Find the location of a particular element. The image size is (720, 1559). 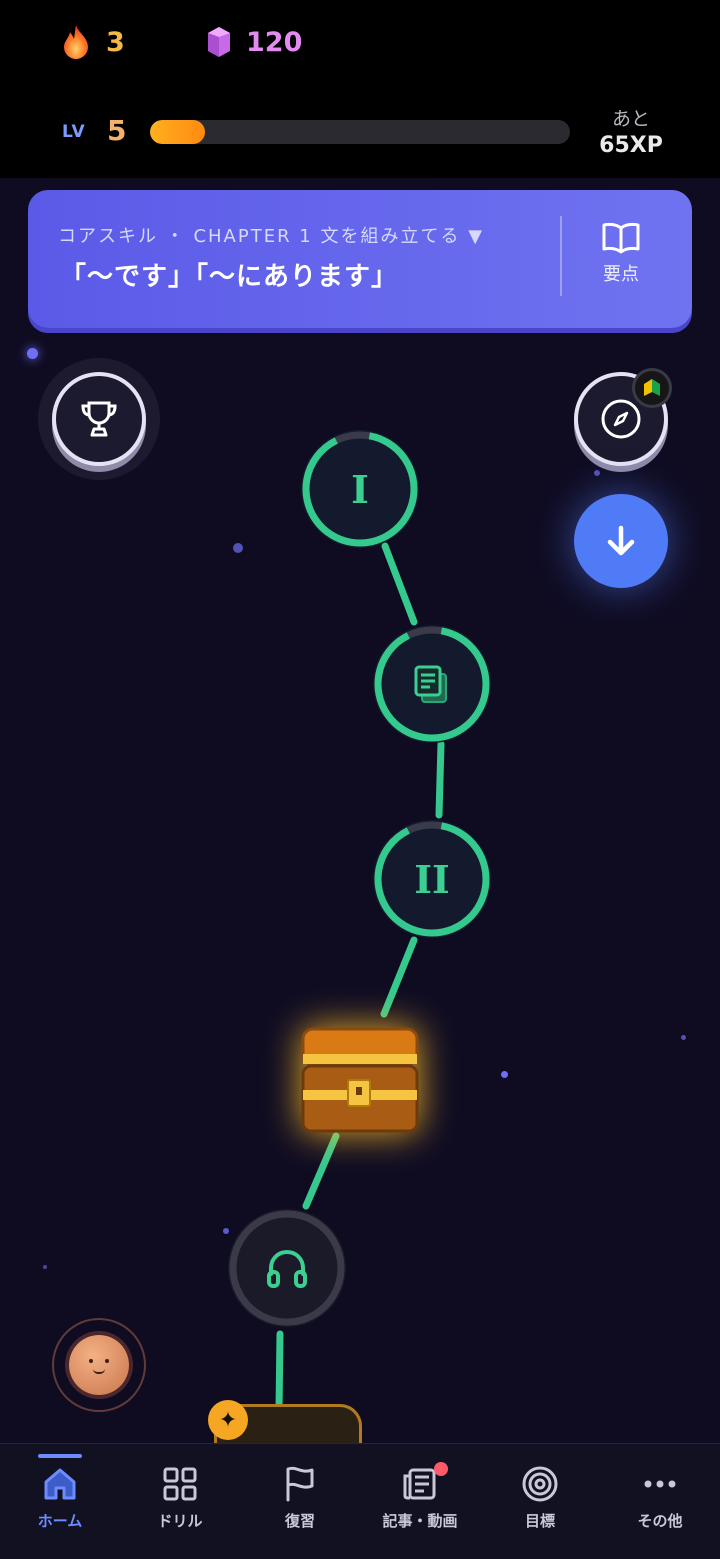

avatar-face is located at coordinates (99, 1365).